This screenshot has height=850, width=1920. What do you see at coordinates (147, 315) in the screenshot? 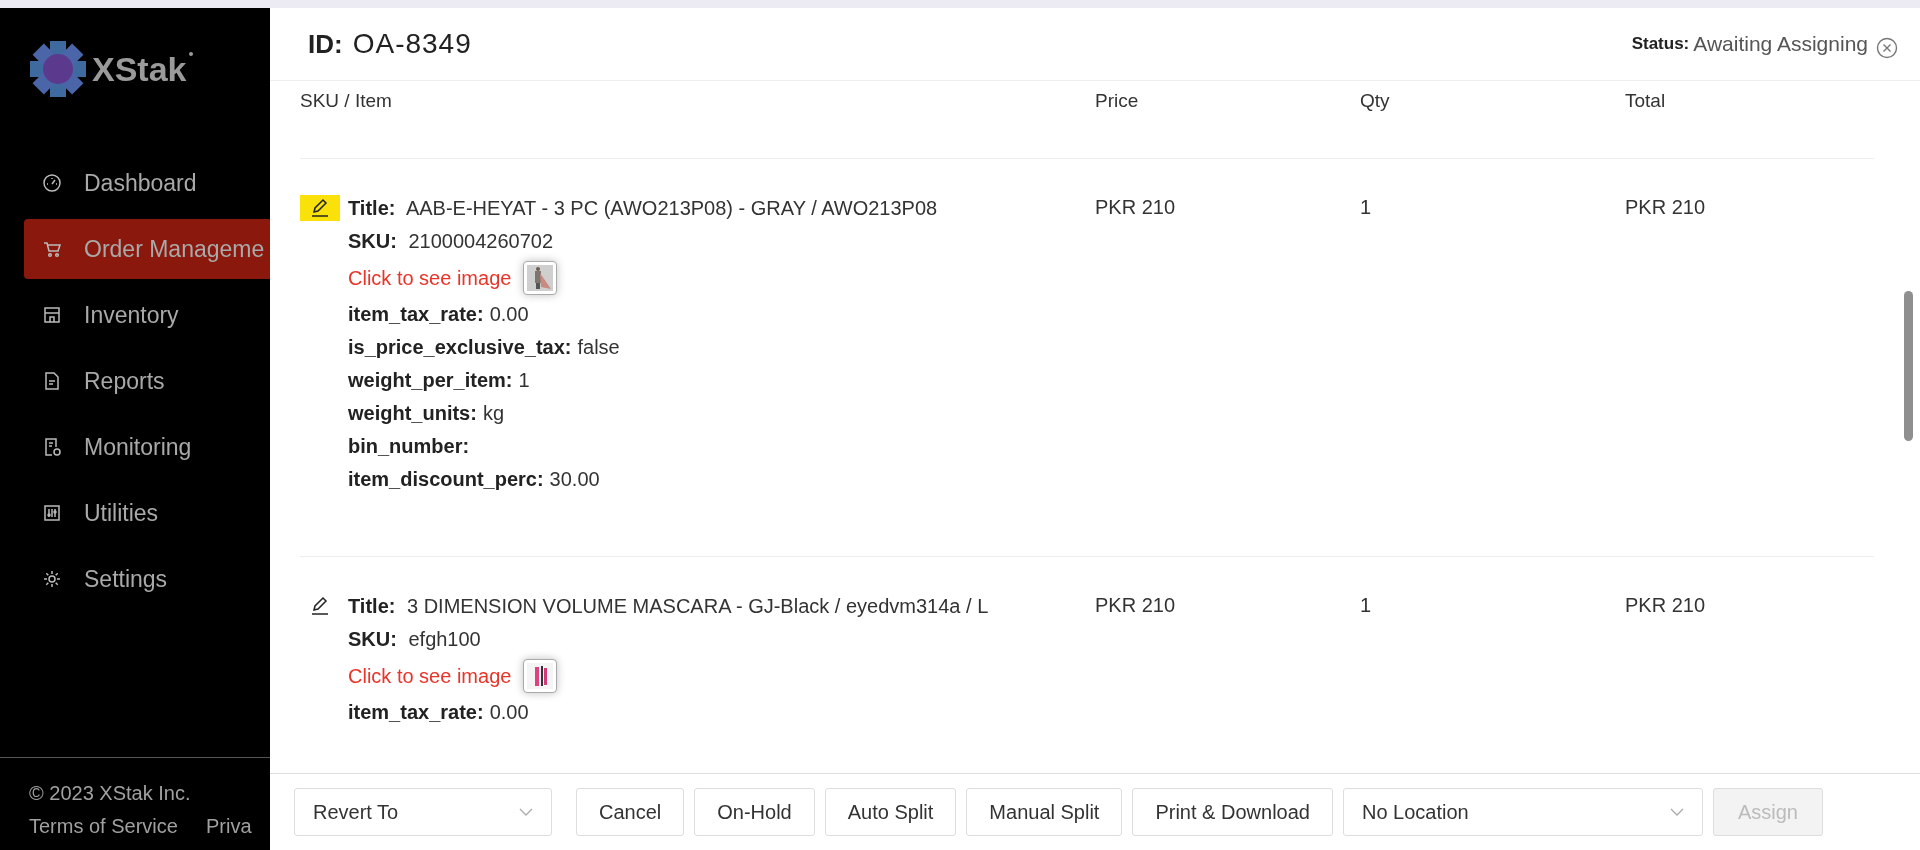
I see `sidebar-item: Inventory` at bounding box center [147, 315].